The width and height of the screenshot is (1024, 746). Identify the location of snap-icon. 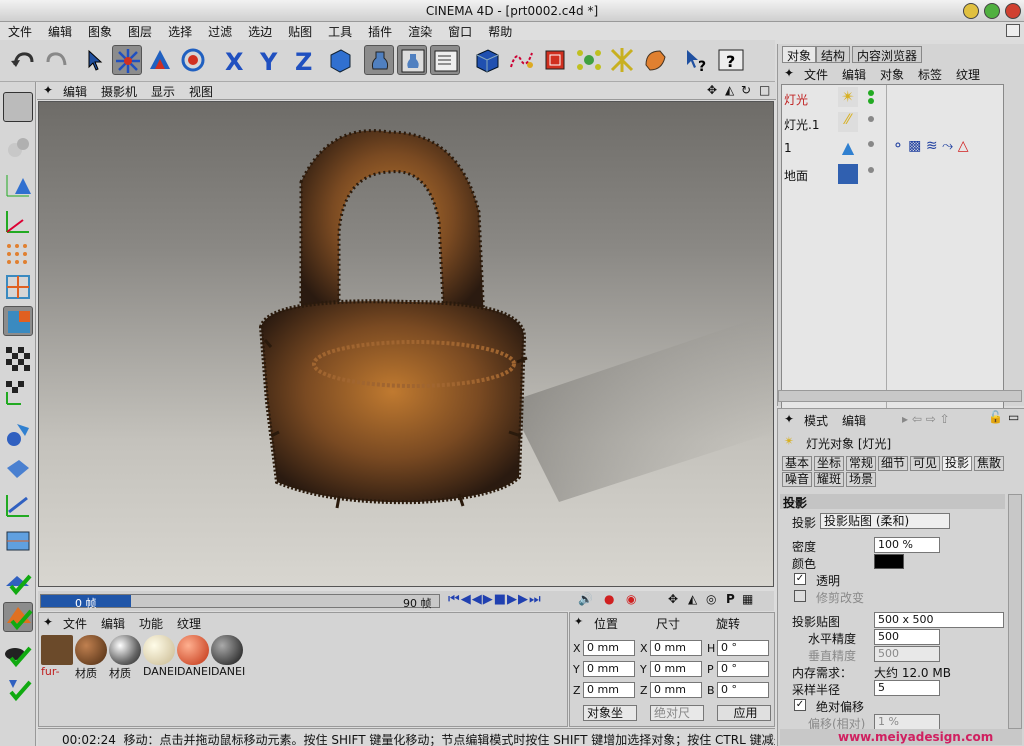
(18, 583).